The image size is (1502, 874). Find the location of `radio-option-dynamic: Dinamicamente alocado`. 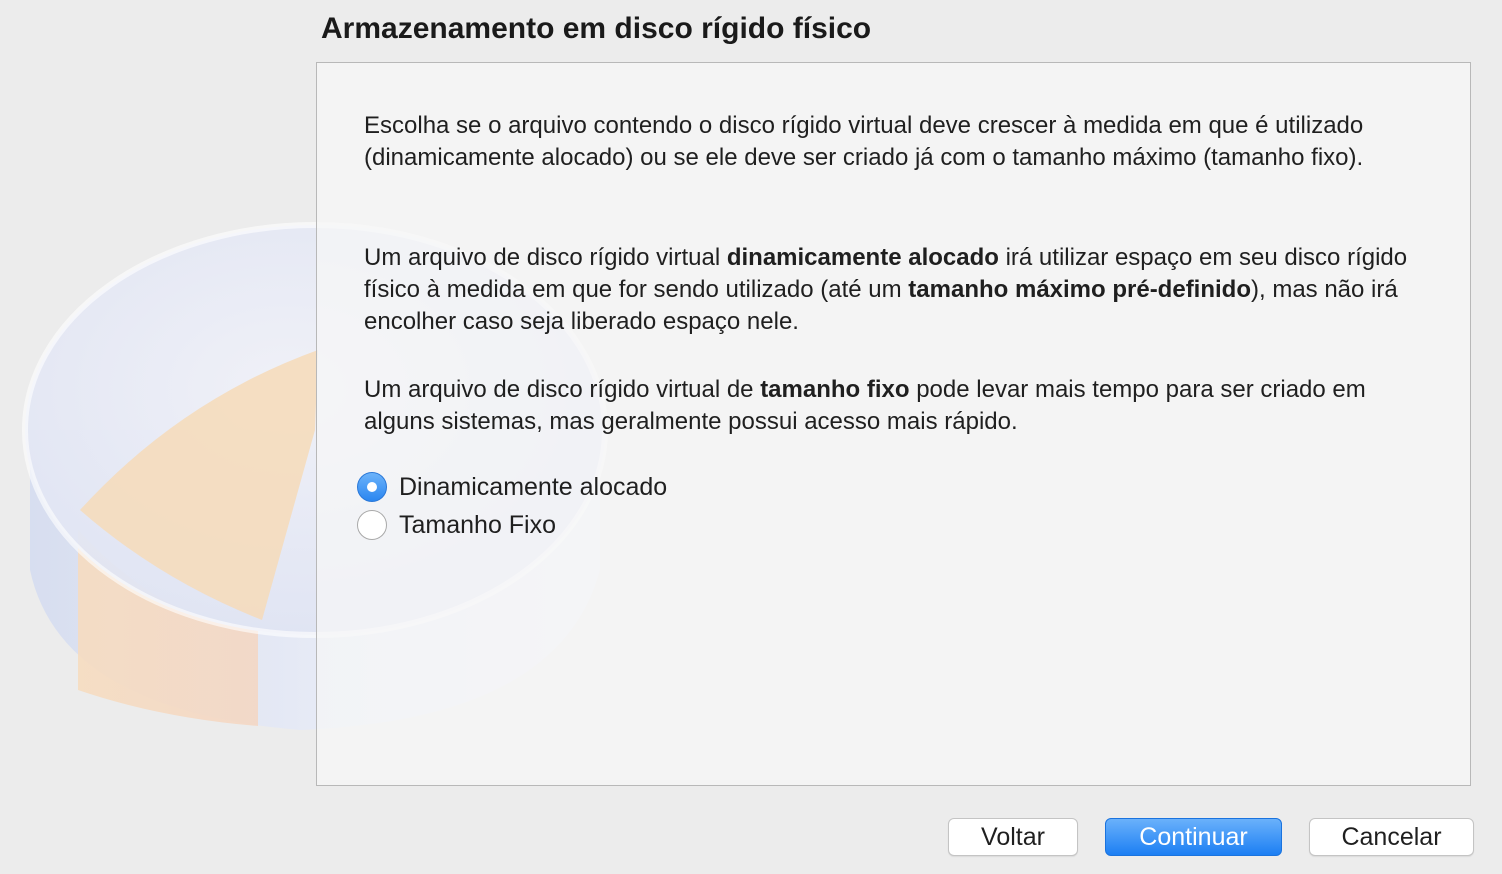

radio-option-dynamic: Dinamicamente alocado is located at coordinates (512, 487).